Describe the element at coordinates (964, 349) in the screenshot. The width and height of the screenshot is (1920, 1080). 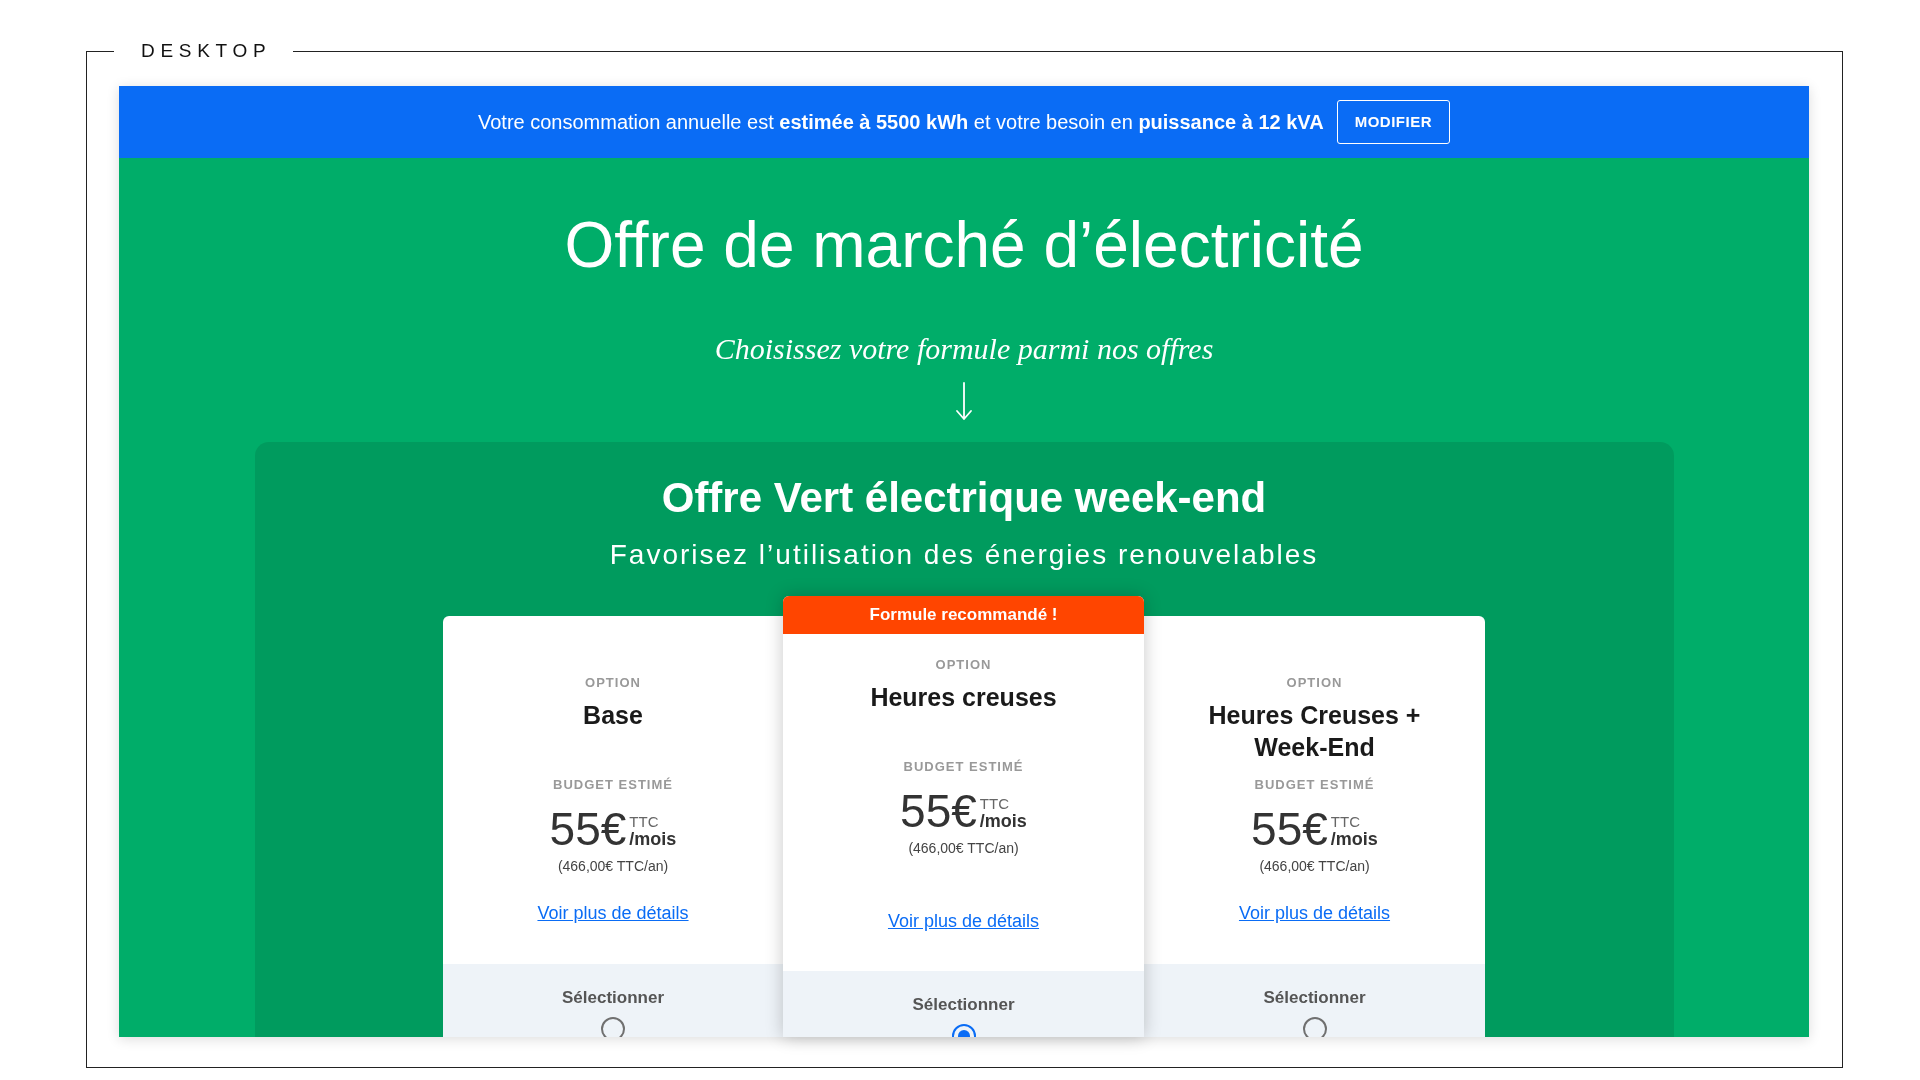
I see `handwritten-subtitle: Choisissez votre formule parmi nos offres` at that location.